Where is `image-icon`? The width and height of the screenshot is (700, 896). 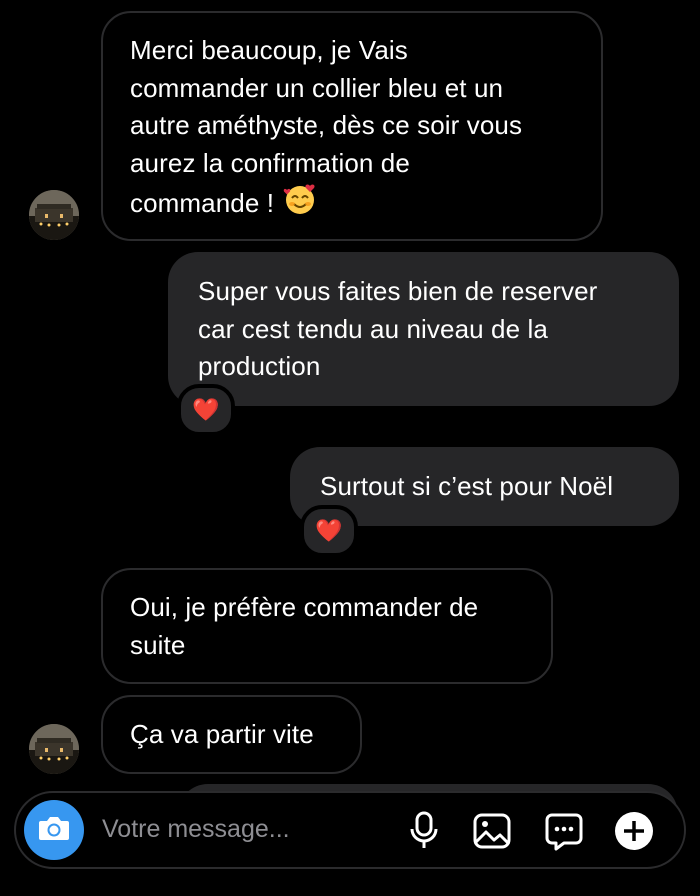 image-icon is located at coordinates (492, 831).